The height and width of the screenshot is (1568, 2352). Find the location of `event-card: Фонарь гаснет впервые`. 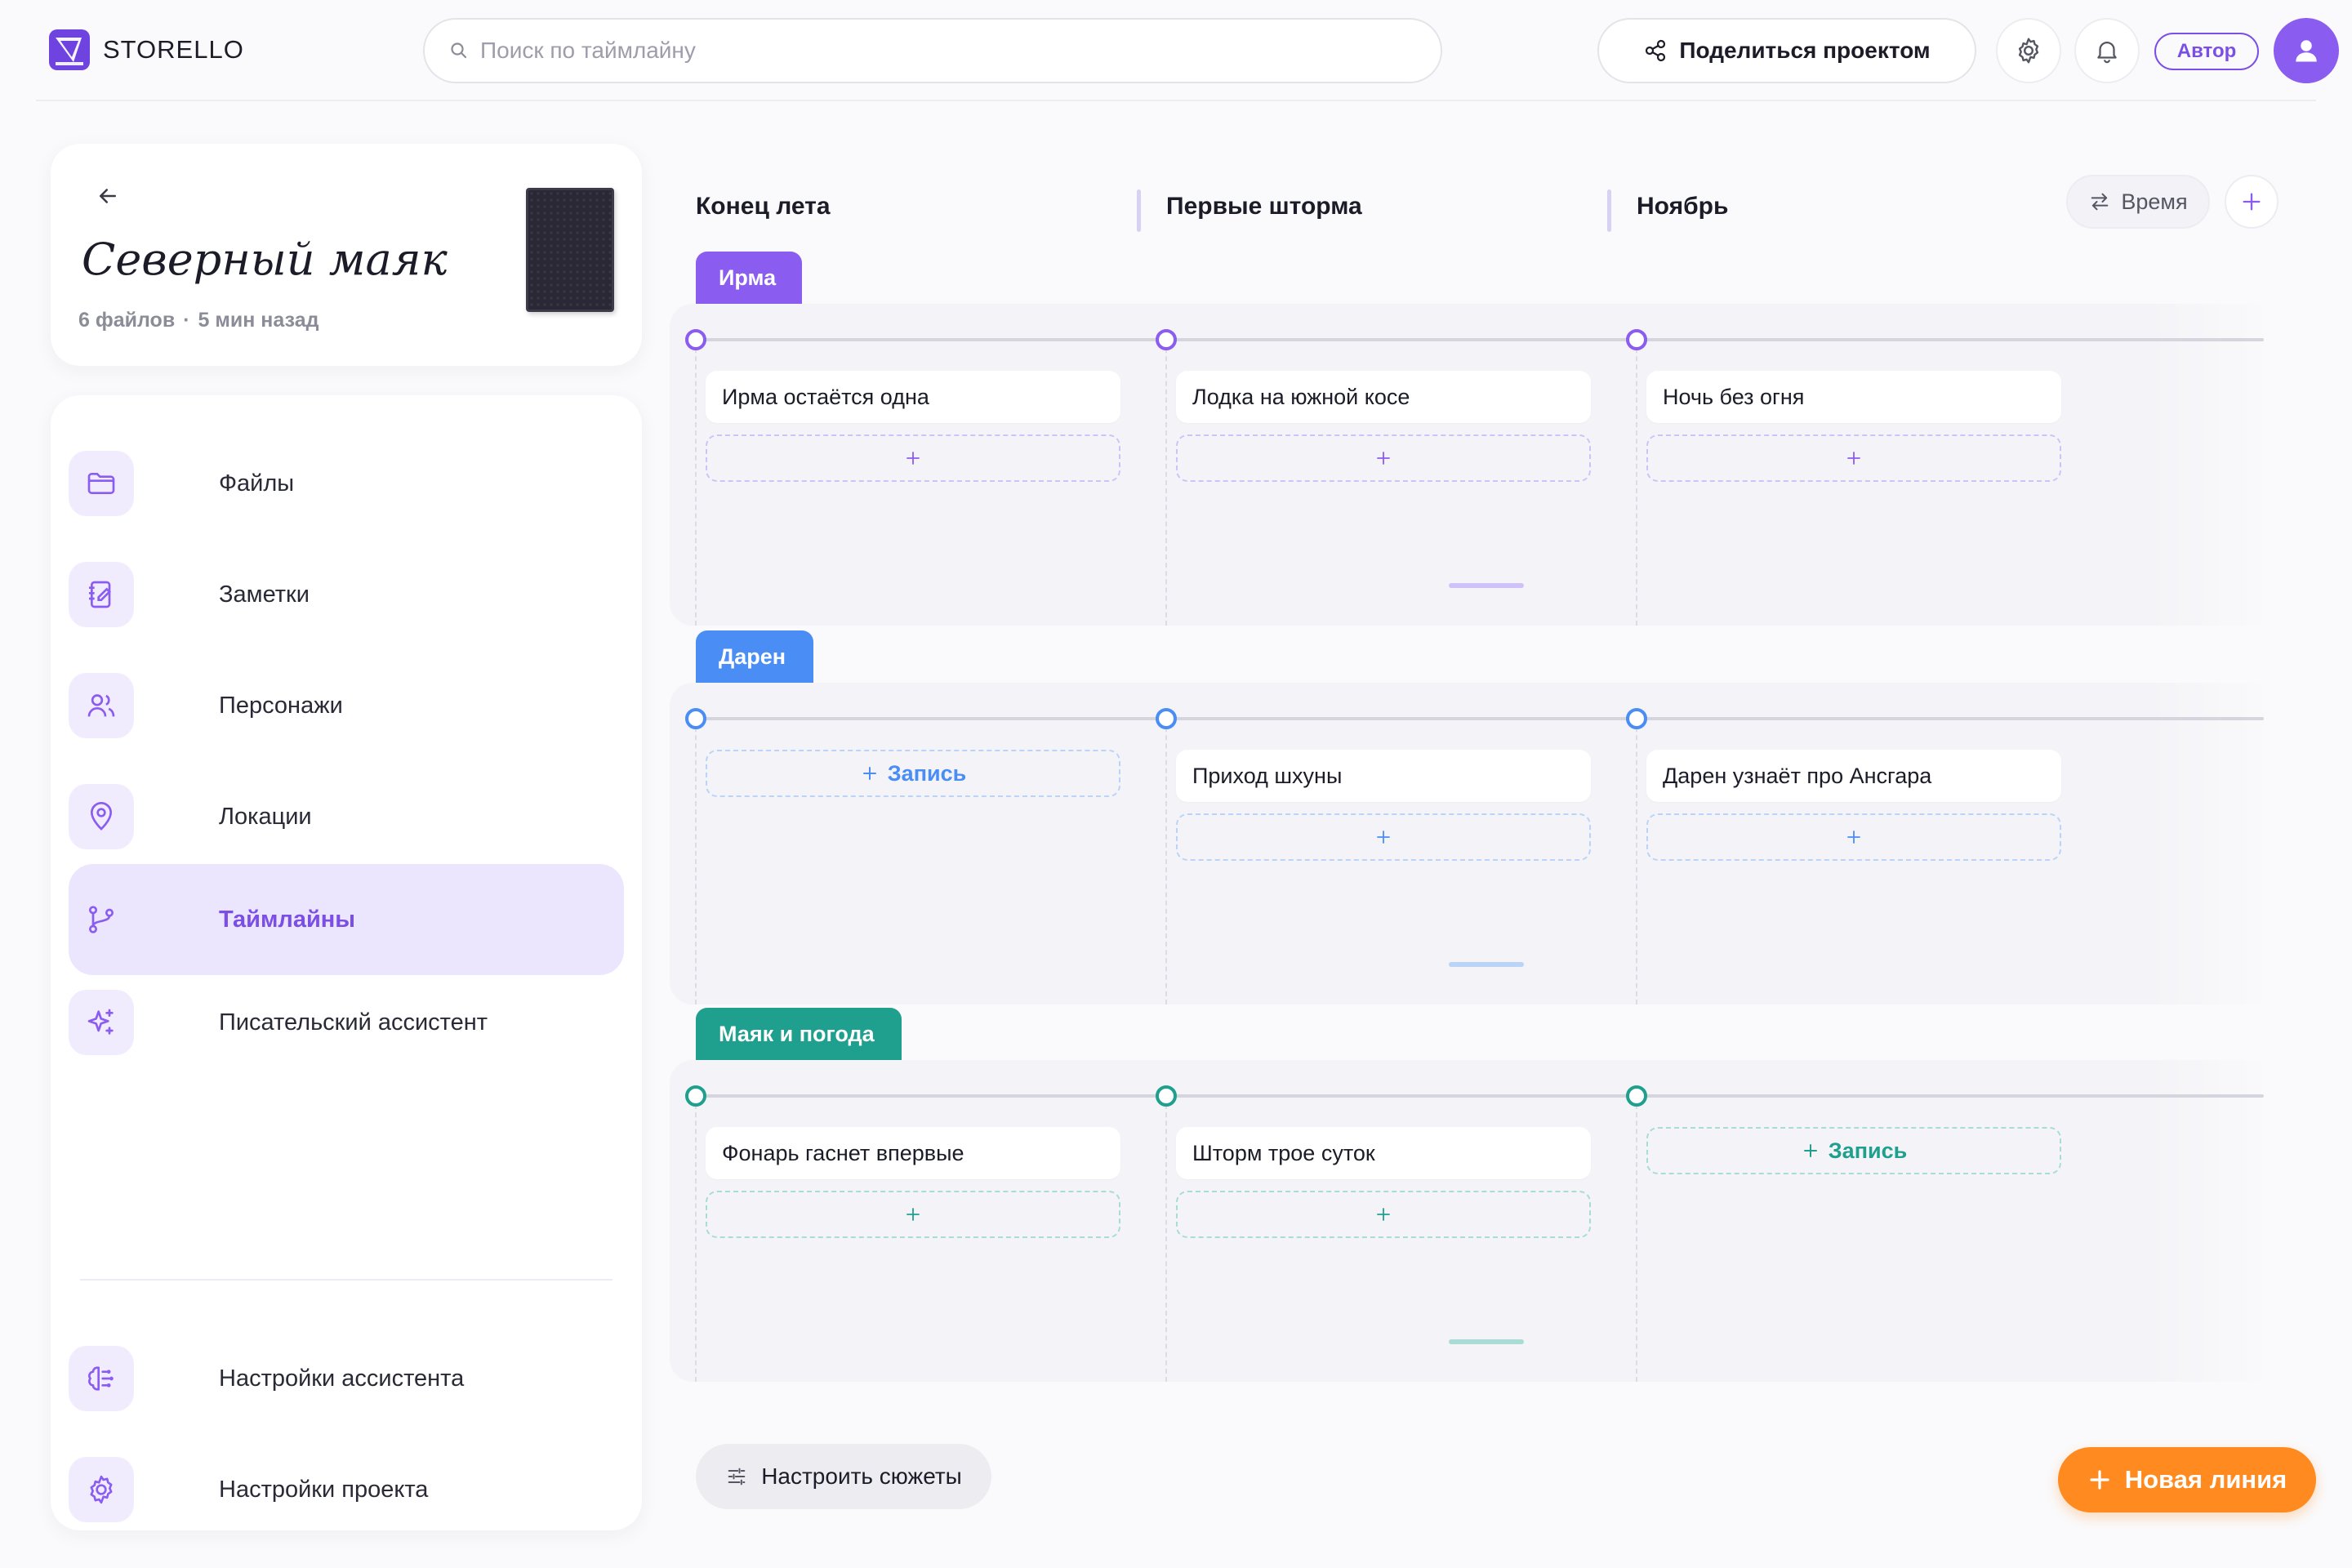

event-card: Фонарь гаснет впервые is located at coordinates (913, 1153).